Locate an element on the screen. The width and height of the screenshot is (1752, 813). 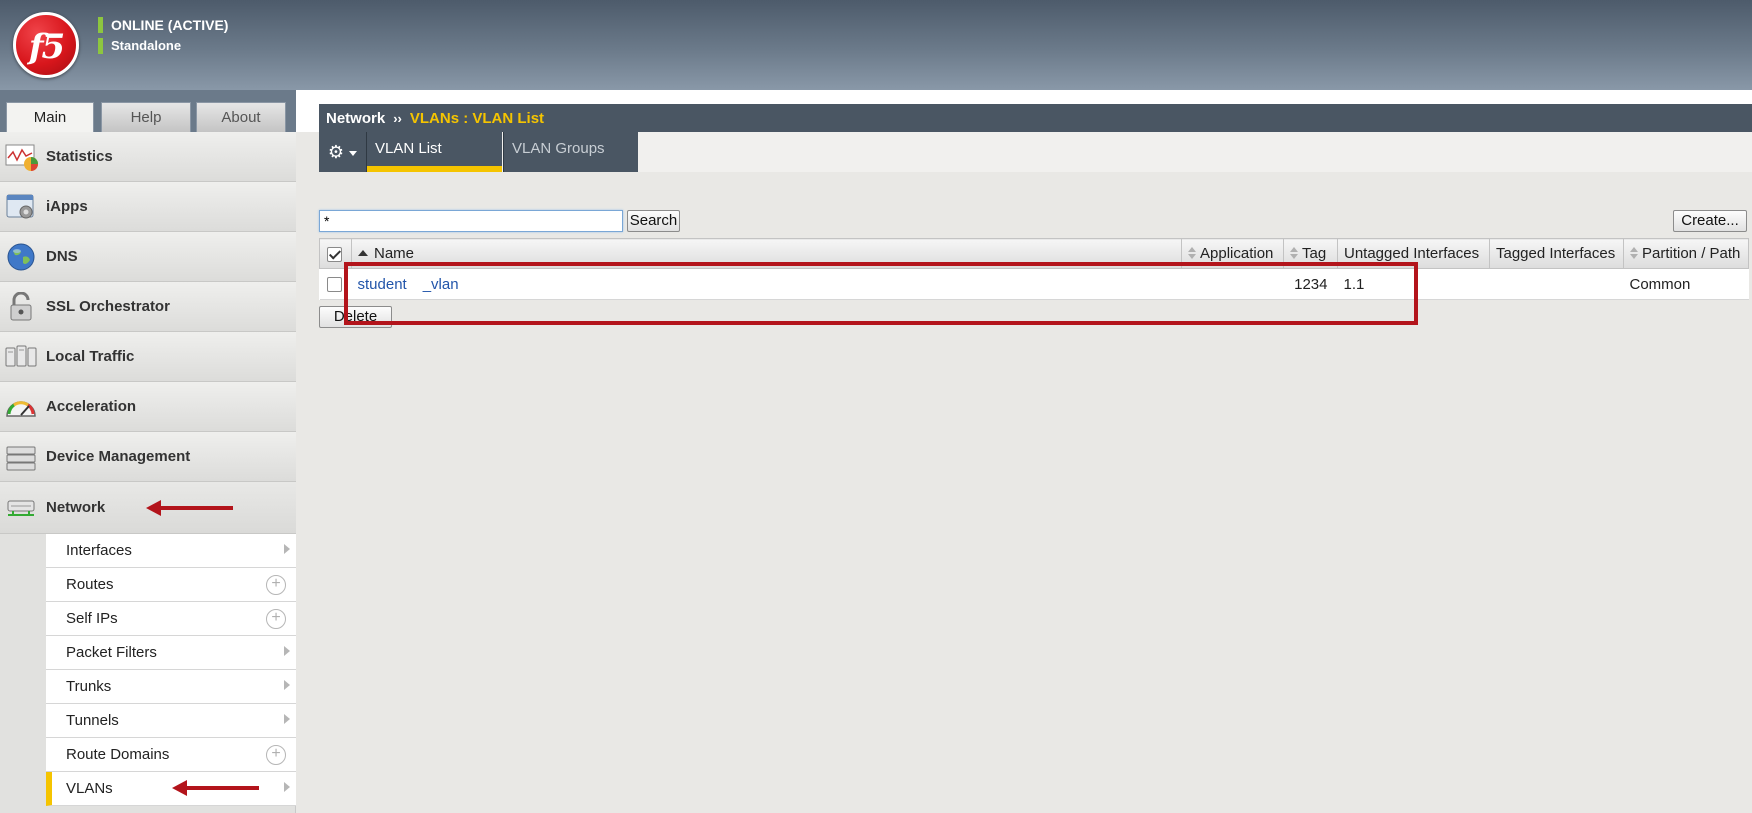
tab-about: About is located at coordinates (241, 117).